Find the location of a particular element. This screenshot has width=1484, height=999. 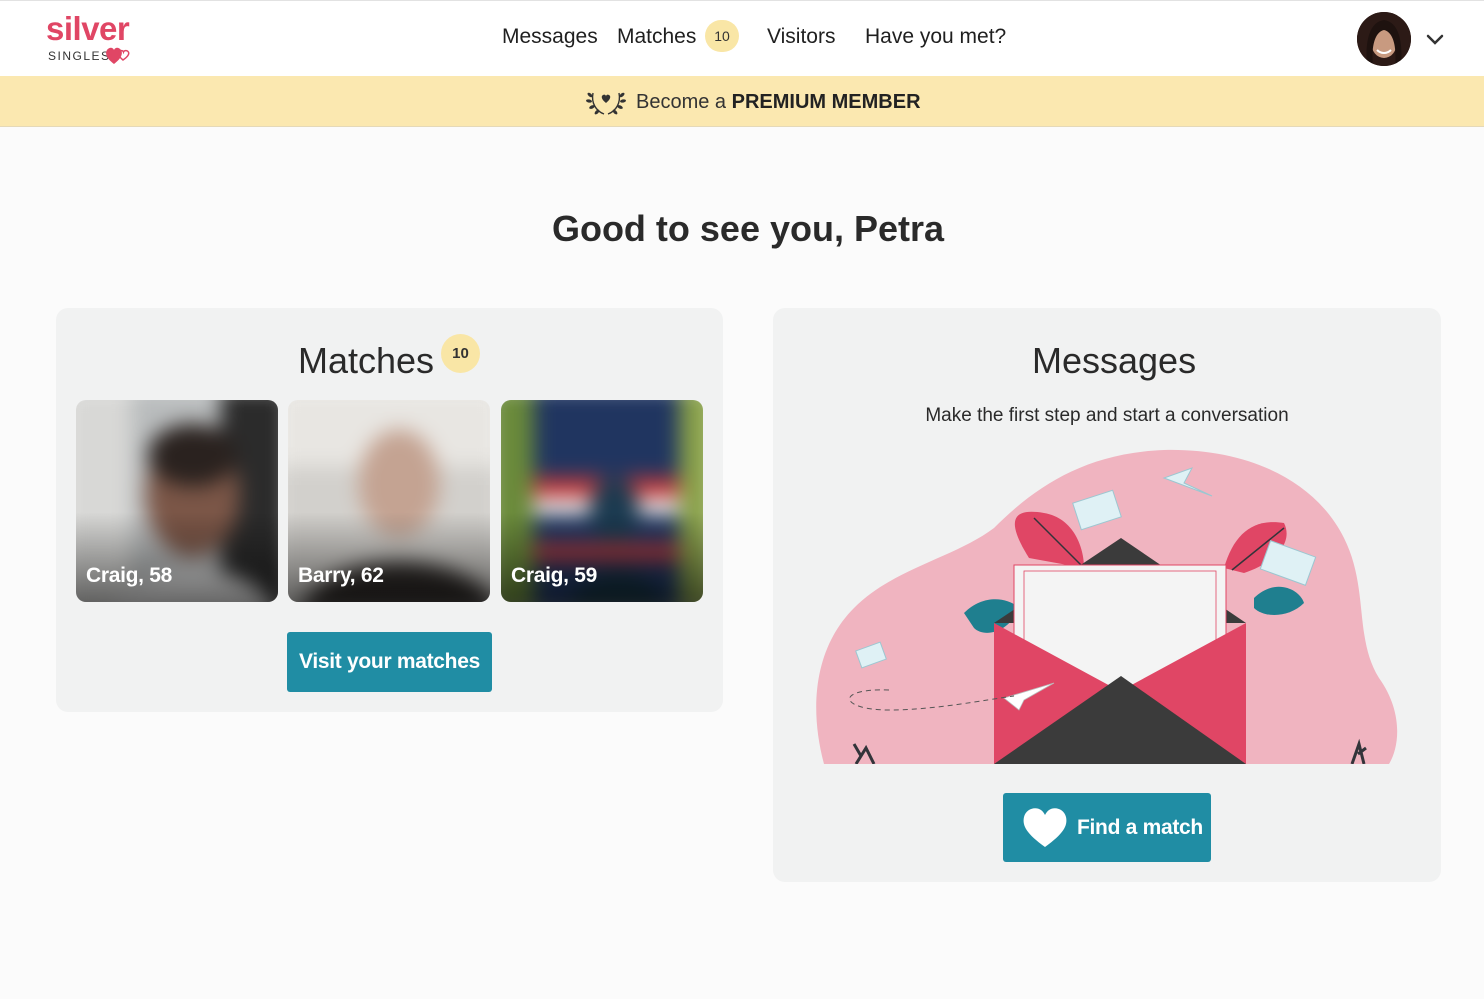

premium-text: Become a PREMIUM MEMBER is located at coordinates (778, 102).